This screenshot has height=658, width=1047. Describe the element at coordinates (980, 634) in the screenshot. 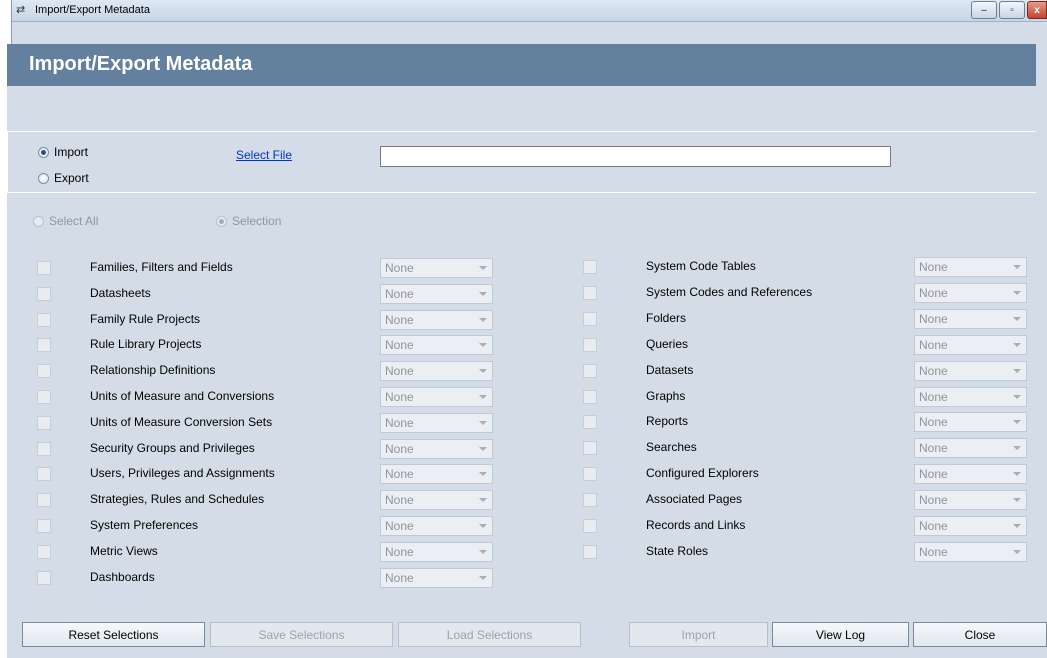

I see `close-button: Close` at that location.